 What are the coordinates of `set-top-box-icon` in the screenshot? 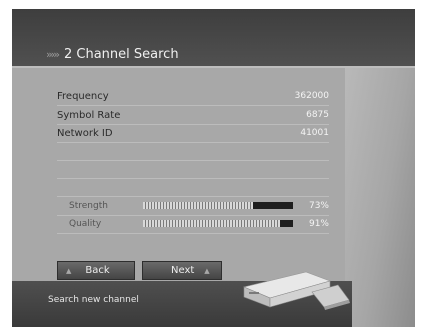 It's located at (287, 289).